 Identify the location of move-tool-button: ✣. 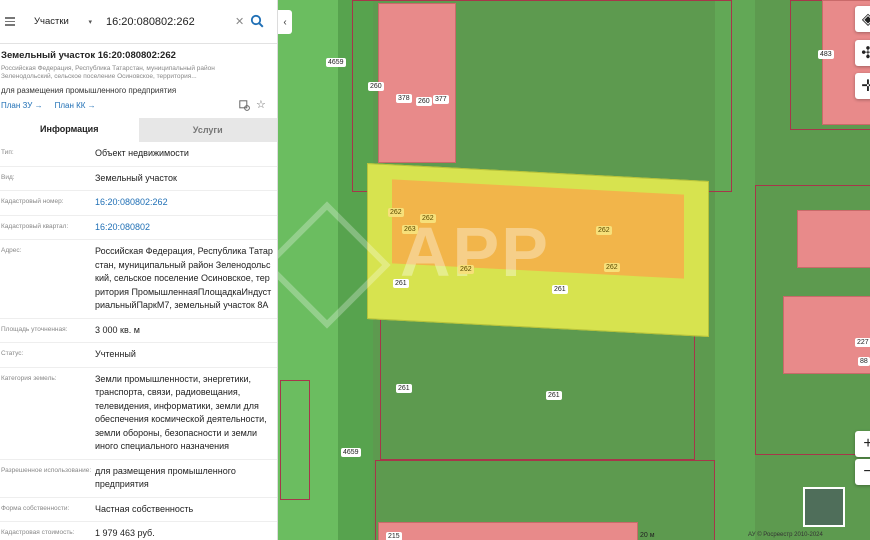
(862, 53).